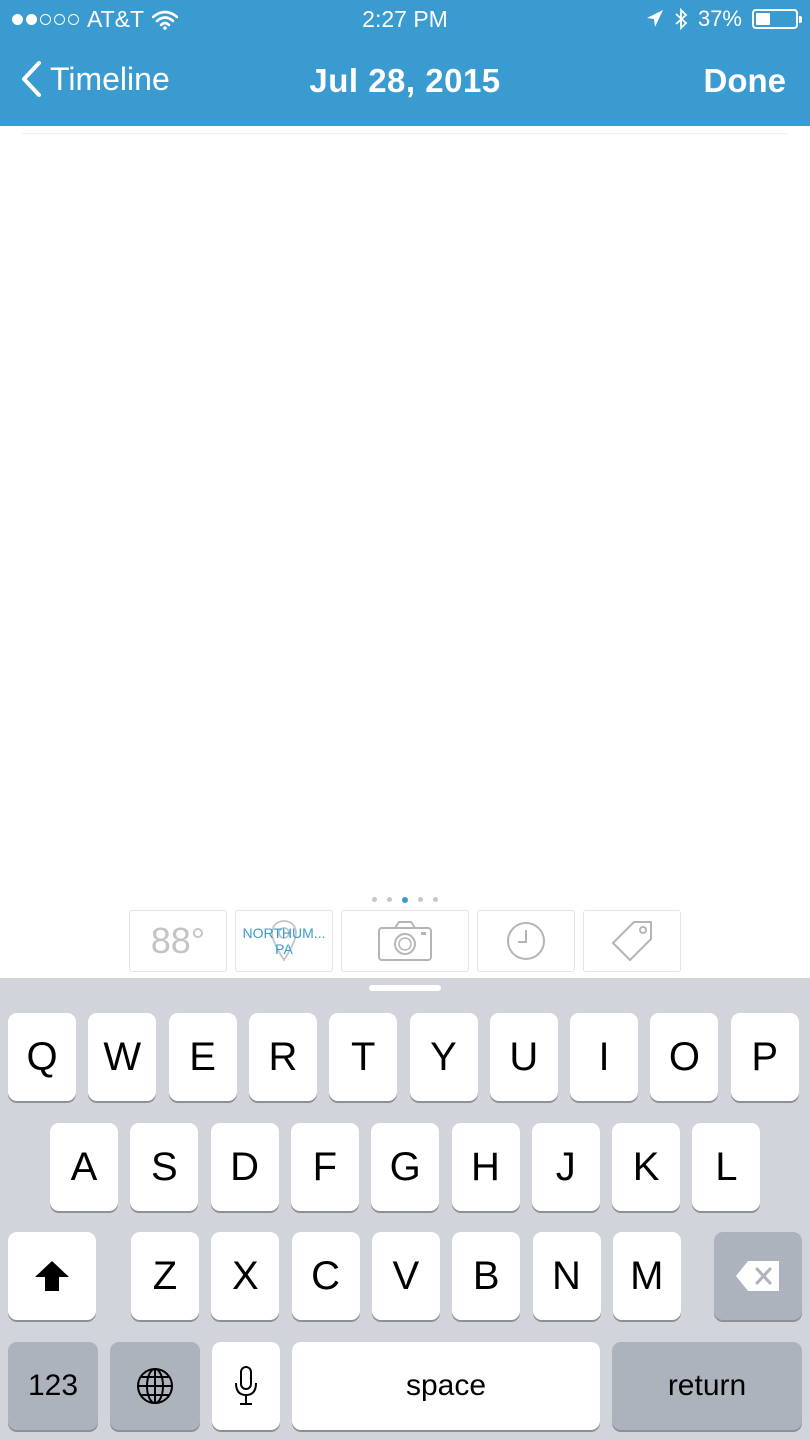  I want to click on location-label: NORTHUM... PA, so click(284, 941).